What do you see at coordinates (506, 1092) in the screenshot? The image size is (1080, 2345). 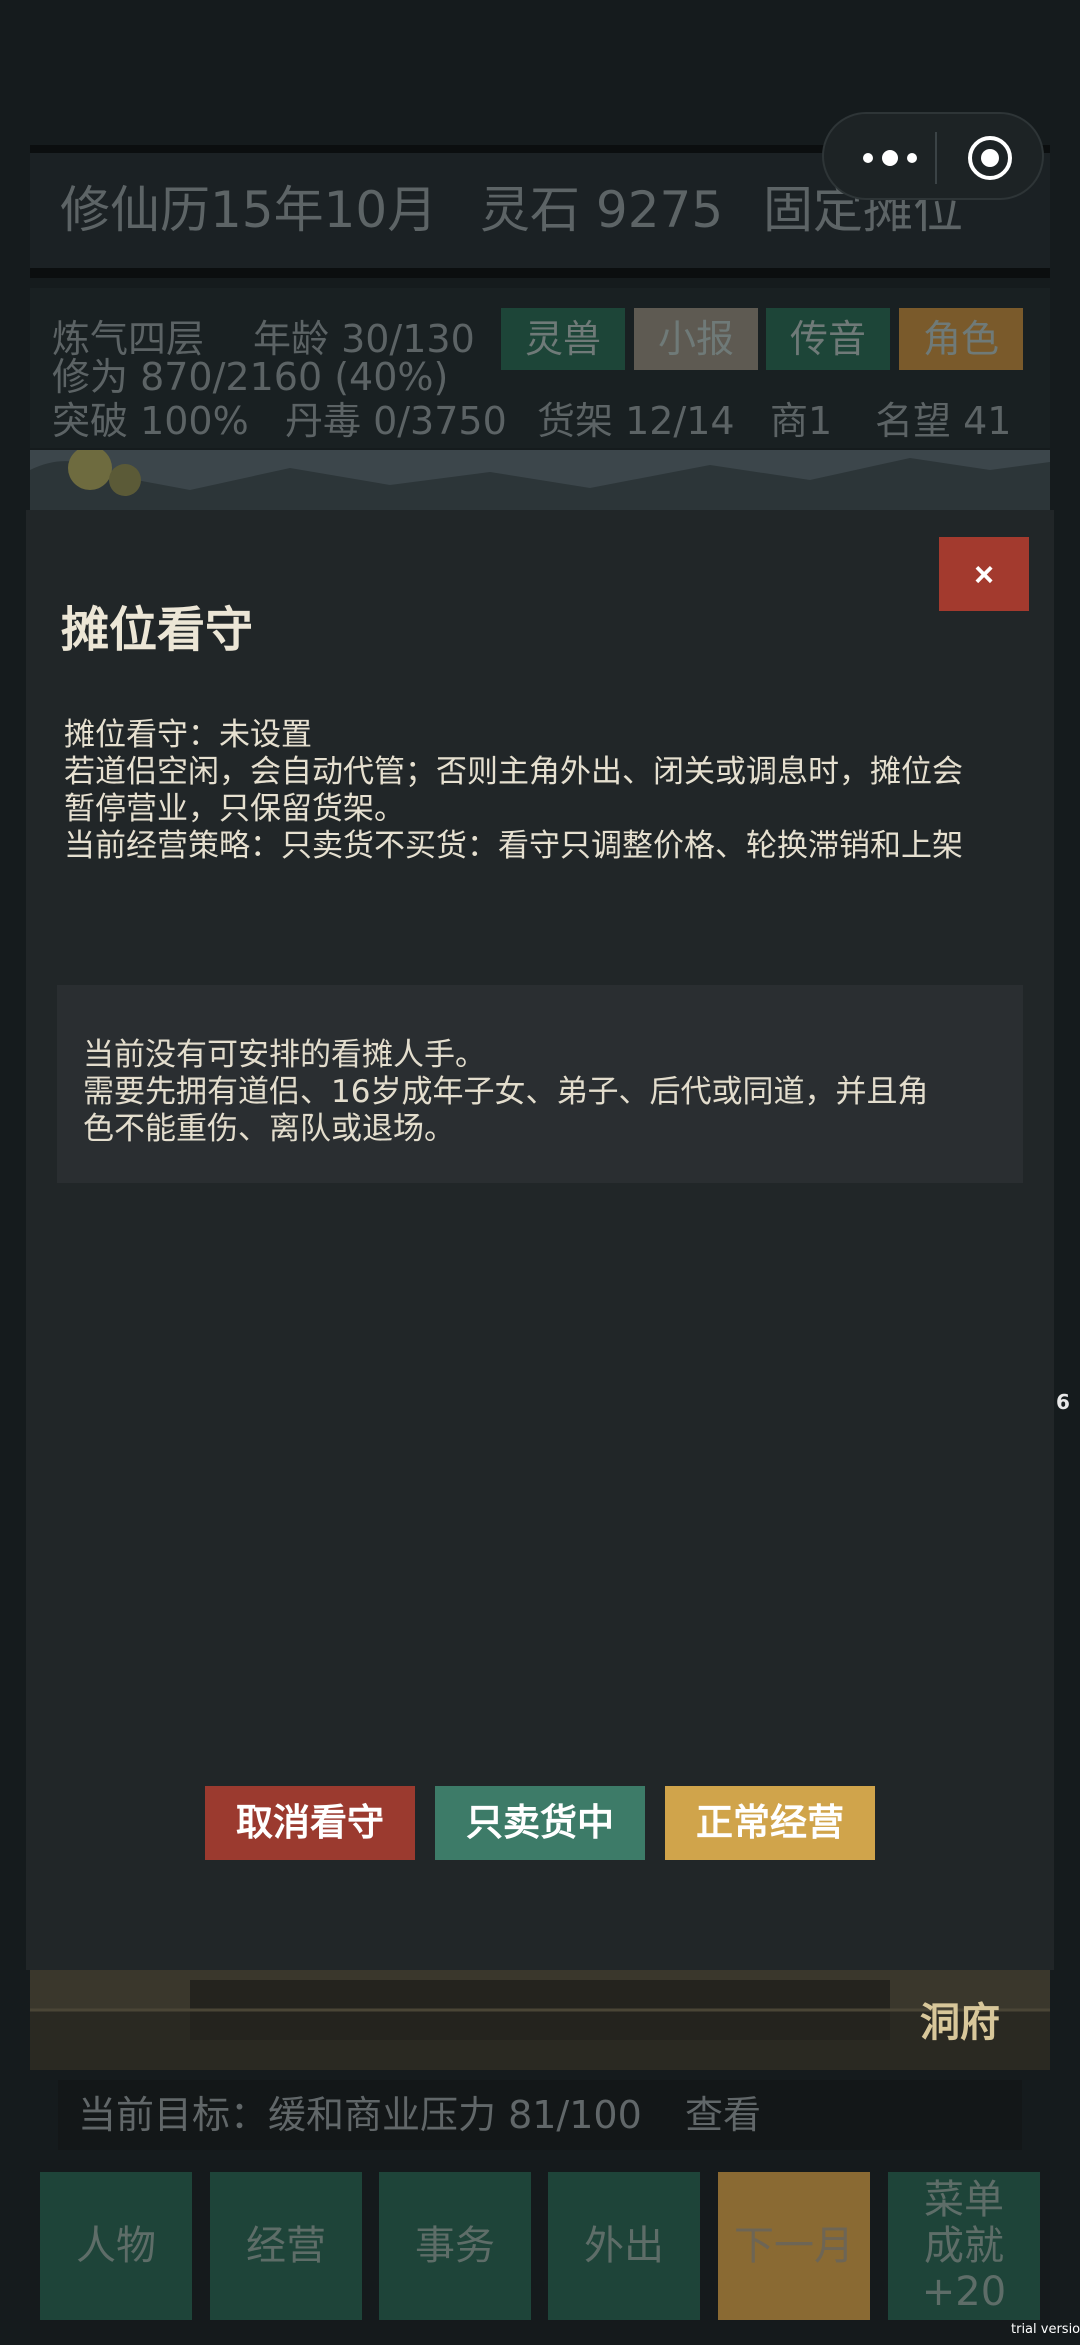 I see `notice-line: 需要先拥有道侣、16岁成年子女、弟子、后代或同道，并且角` at bounding box center [506, 1092].